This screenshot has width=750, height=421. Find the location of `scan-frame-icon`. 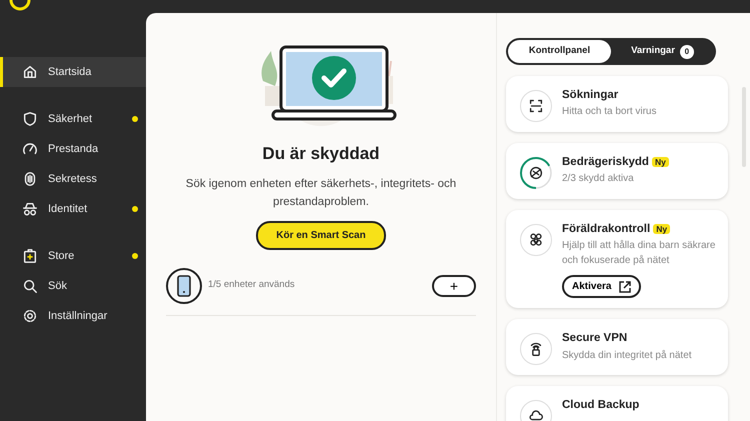

scan-frame-icon is located at coordinates (536, 106).